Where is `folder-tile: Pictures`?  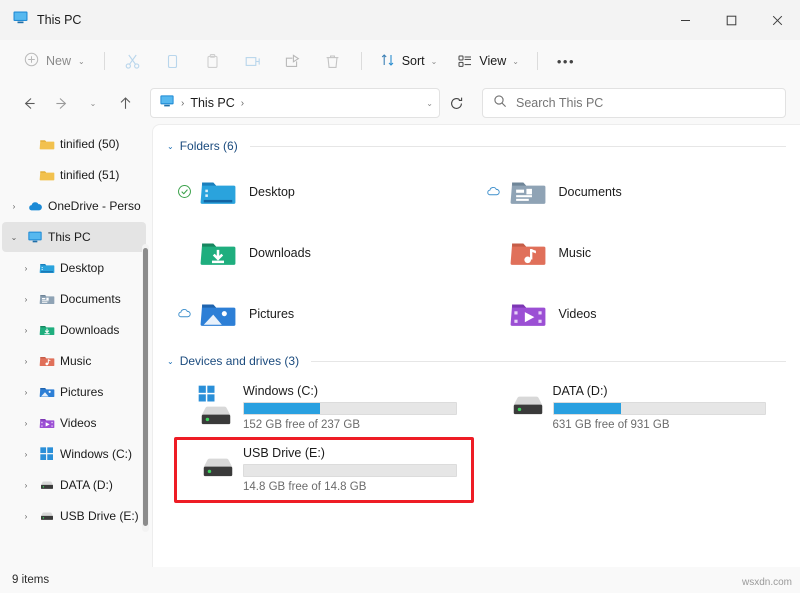 folder-tile: Pictures is located at coordinates (322, 313).